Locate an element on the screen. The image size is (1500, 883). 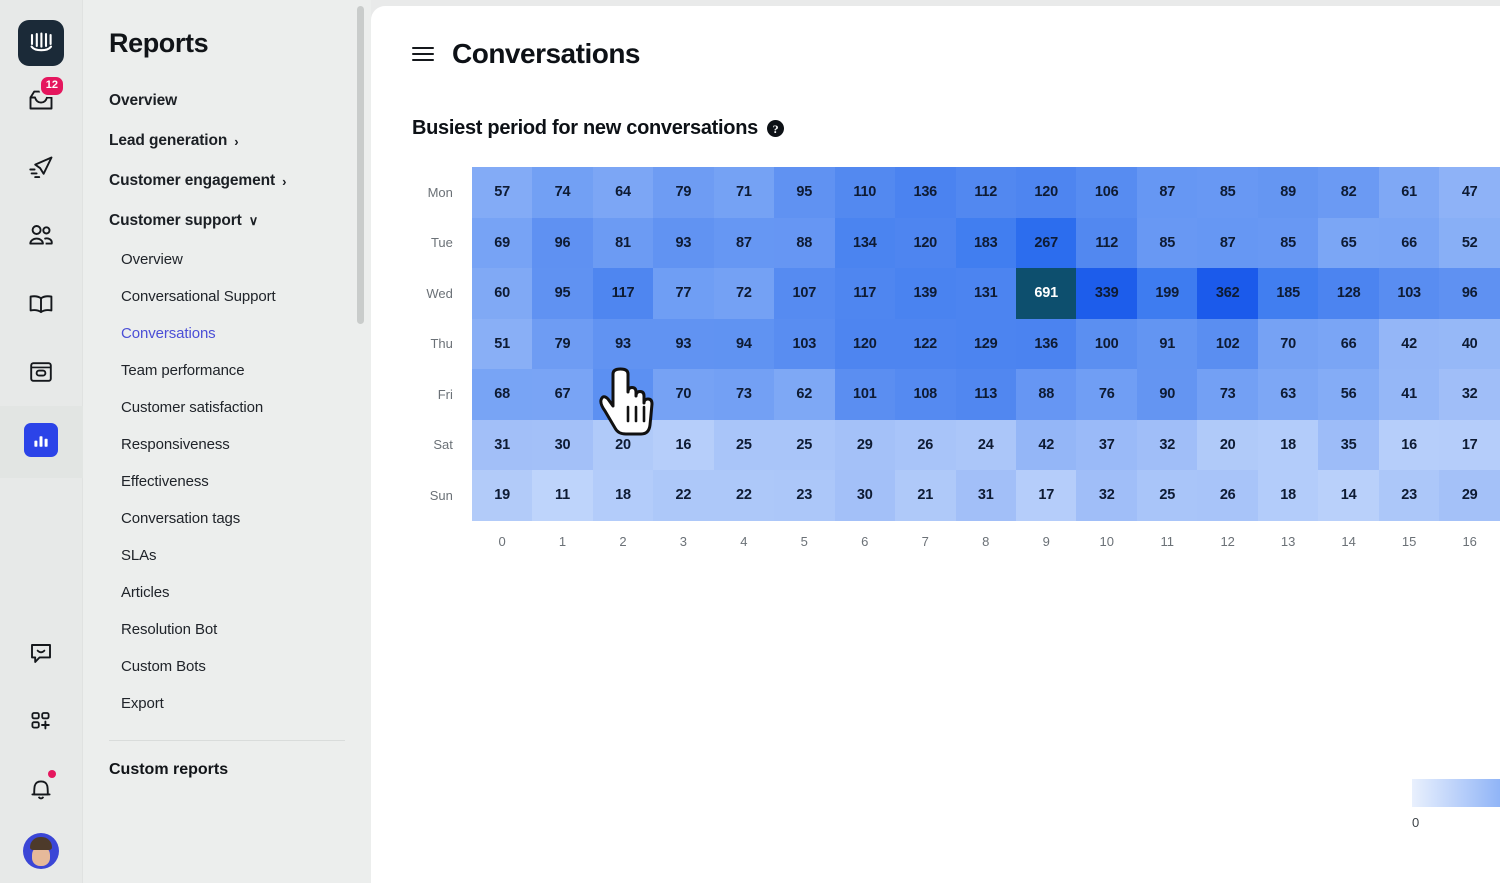
sidebar-scrollbar-thumb is located at coordinates (360, 165).